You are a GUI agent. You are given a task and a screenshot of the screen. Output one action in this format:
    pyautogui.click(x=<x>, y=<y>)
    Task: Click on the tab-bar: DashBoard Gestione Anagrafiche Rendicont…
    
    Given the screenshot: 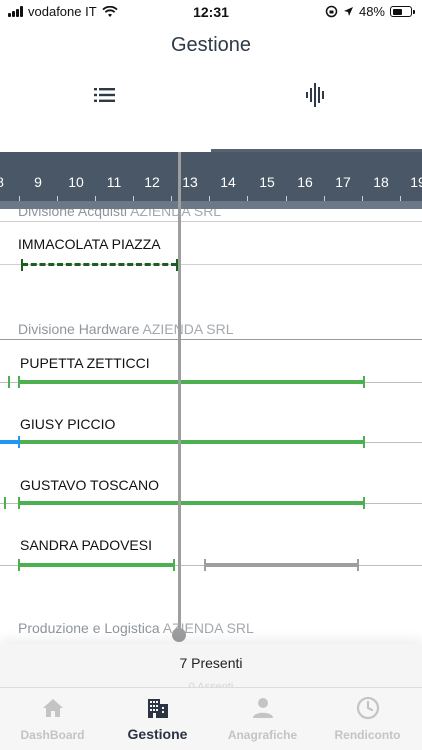 What is the action you would take?
    pyautogui.click(x=211, y=718)
    